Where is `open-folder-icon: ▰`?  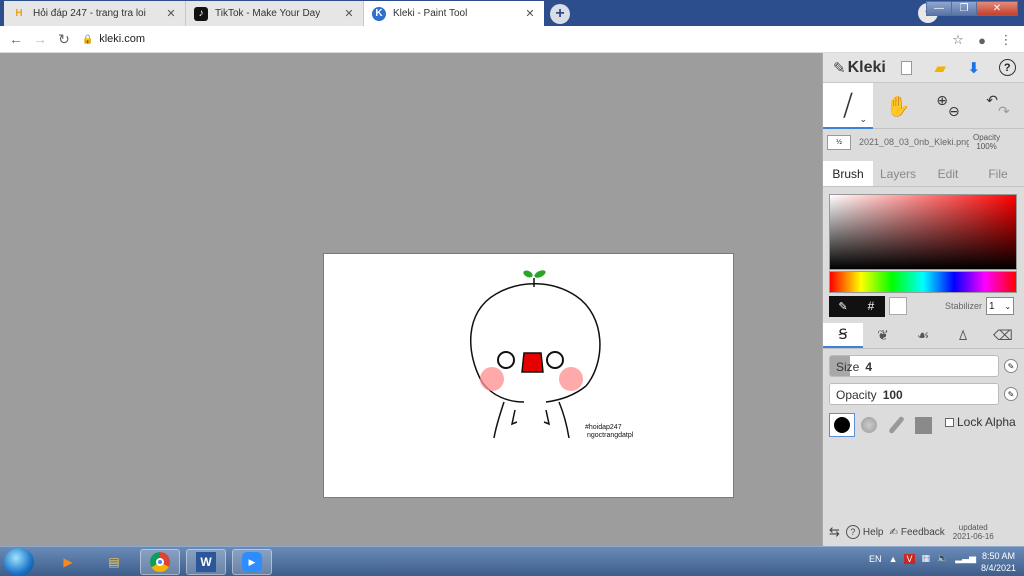 open-folder-icon: ▰ is located at coordinates (940, 68).